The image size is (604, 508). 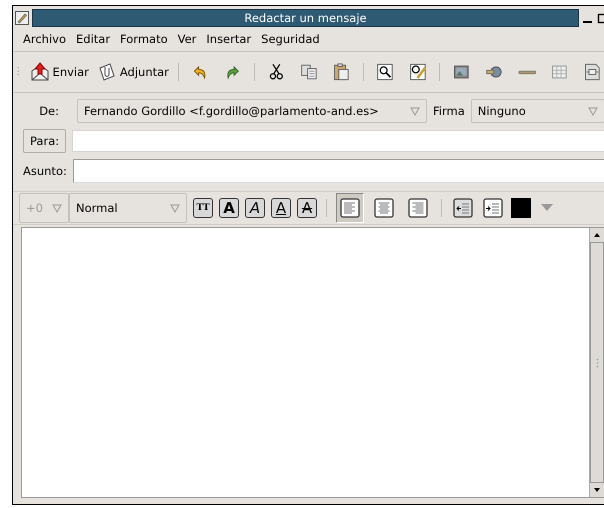 I want to click on paste-icon, so click(x=342, y=72).